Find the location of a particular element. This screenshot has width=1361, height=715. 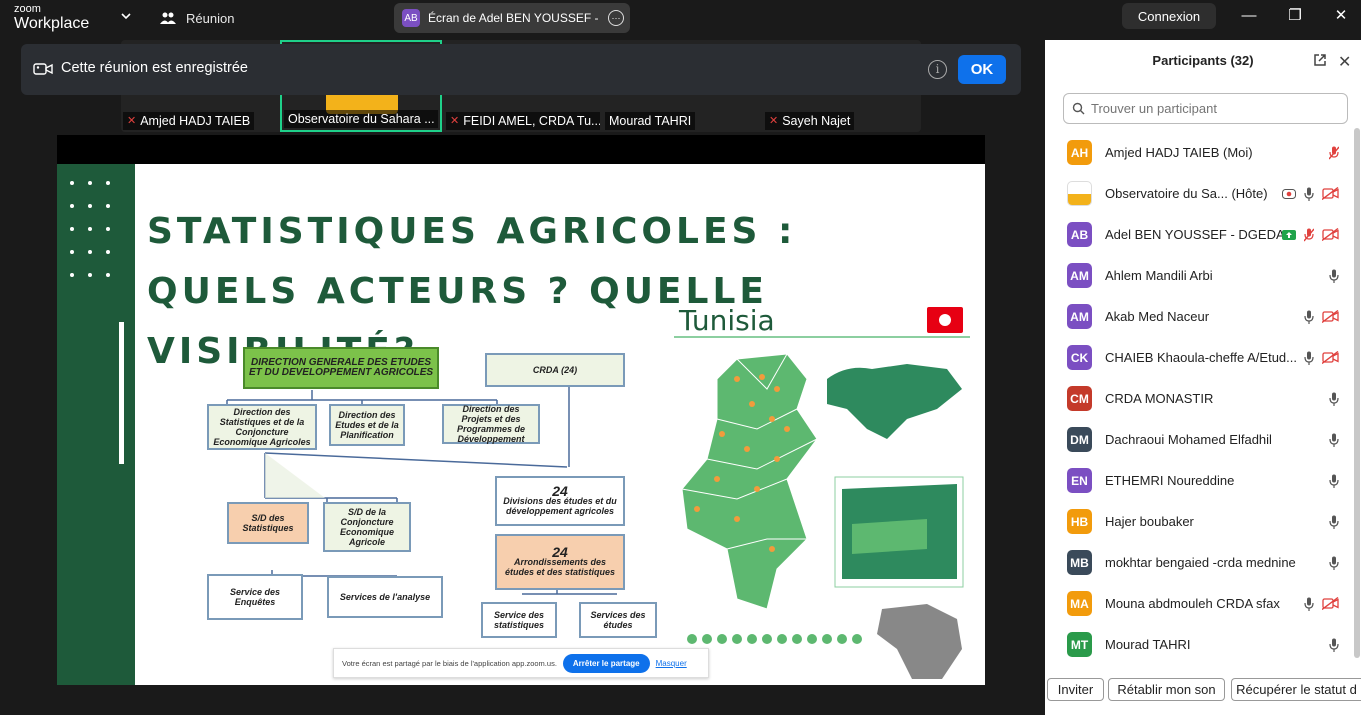

restore-icon: ❐ is located at coordinates (1295, 16).